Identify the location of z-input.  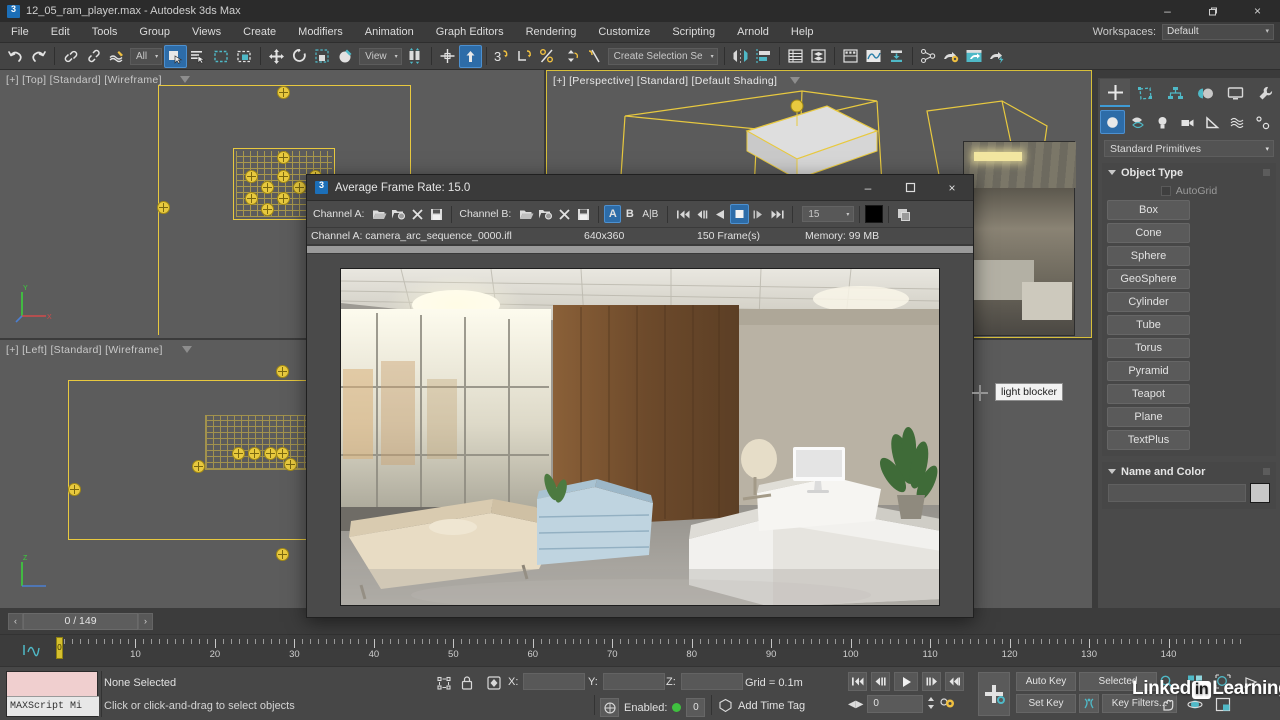
(711, 681).